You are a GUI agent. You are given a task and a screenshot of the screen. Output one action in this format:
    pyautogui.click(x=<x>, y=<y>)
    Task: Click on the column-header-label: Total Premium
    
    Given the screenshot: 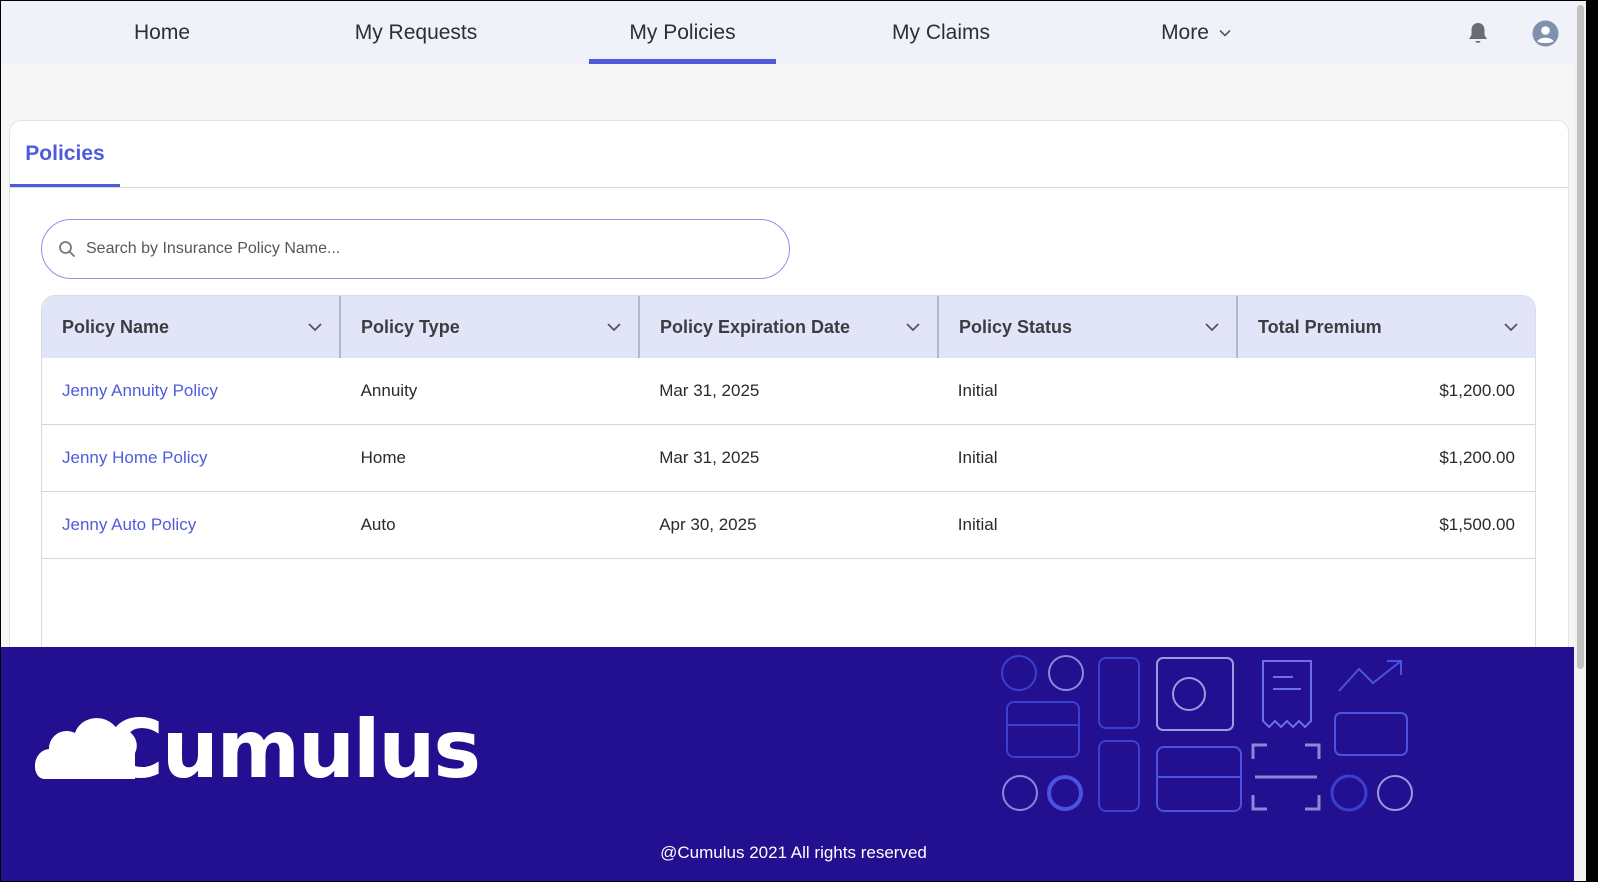 What is the action you would take?
    pyautogui.click(x=1320, y=326)
    